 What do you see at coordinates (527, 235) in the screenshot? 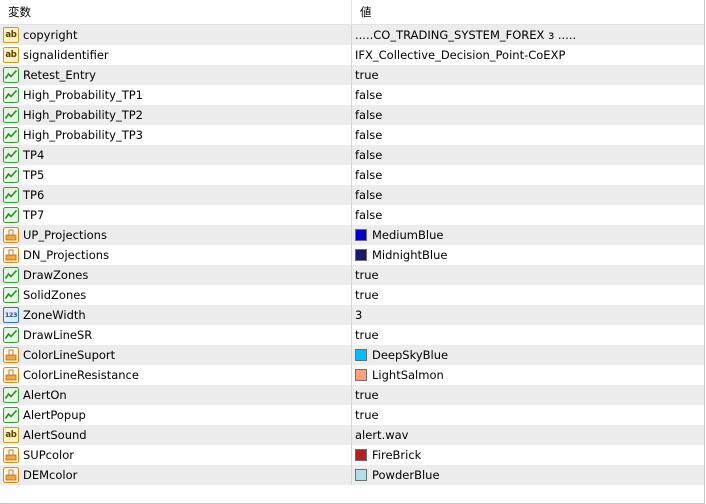
I see `param-value-field: MediumBlue` at bounding box center [527, 235].